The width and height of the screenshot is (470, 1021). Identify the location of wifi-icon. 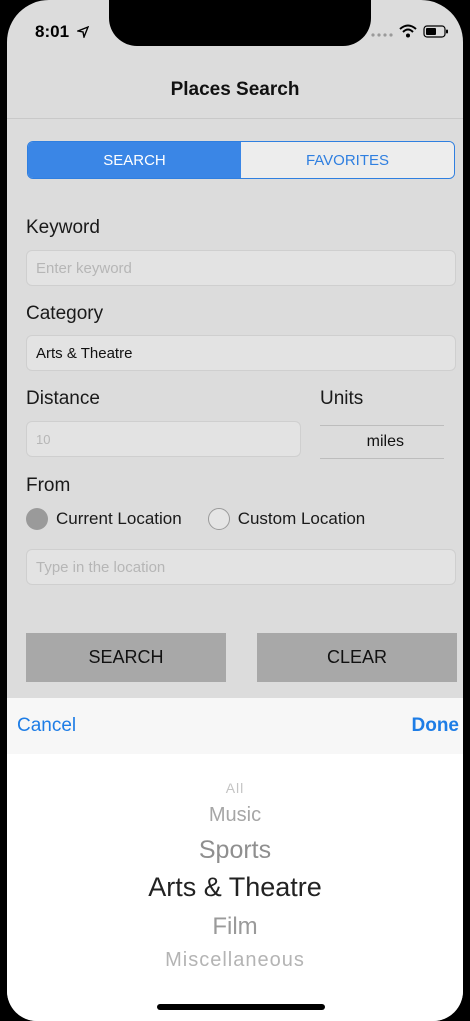
(408, 33).